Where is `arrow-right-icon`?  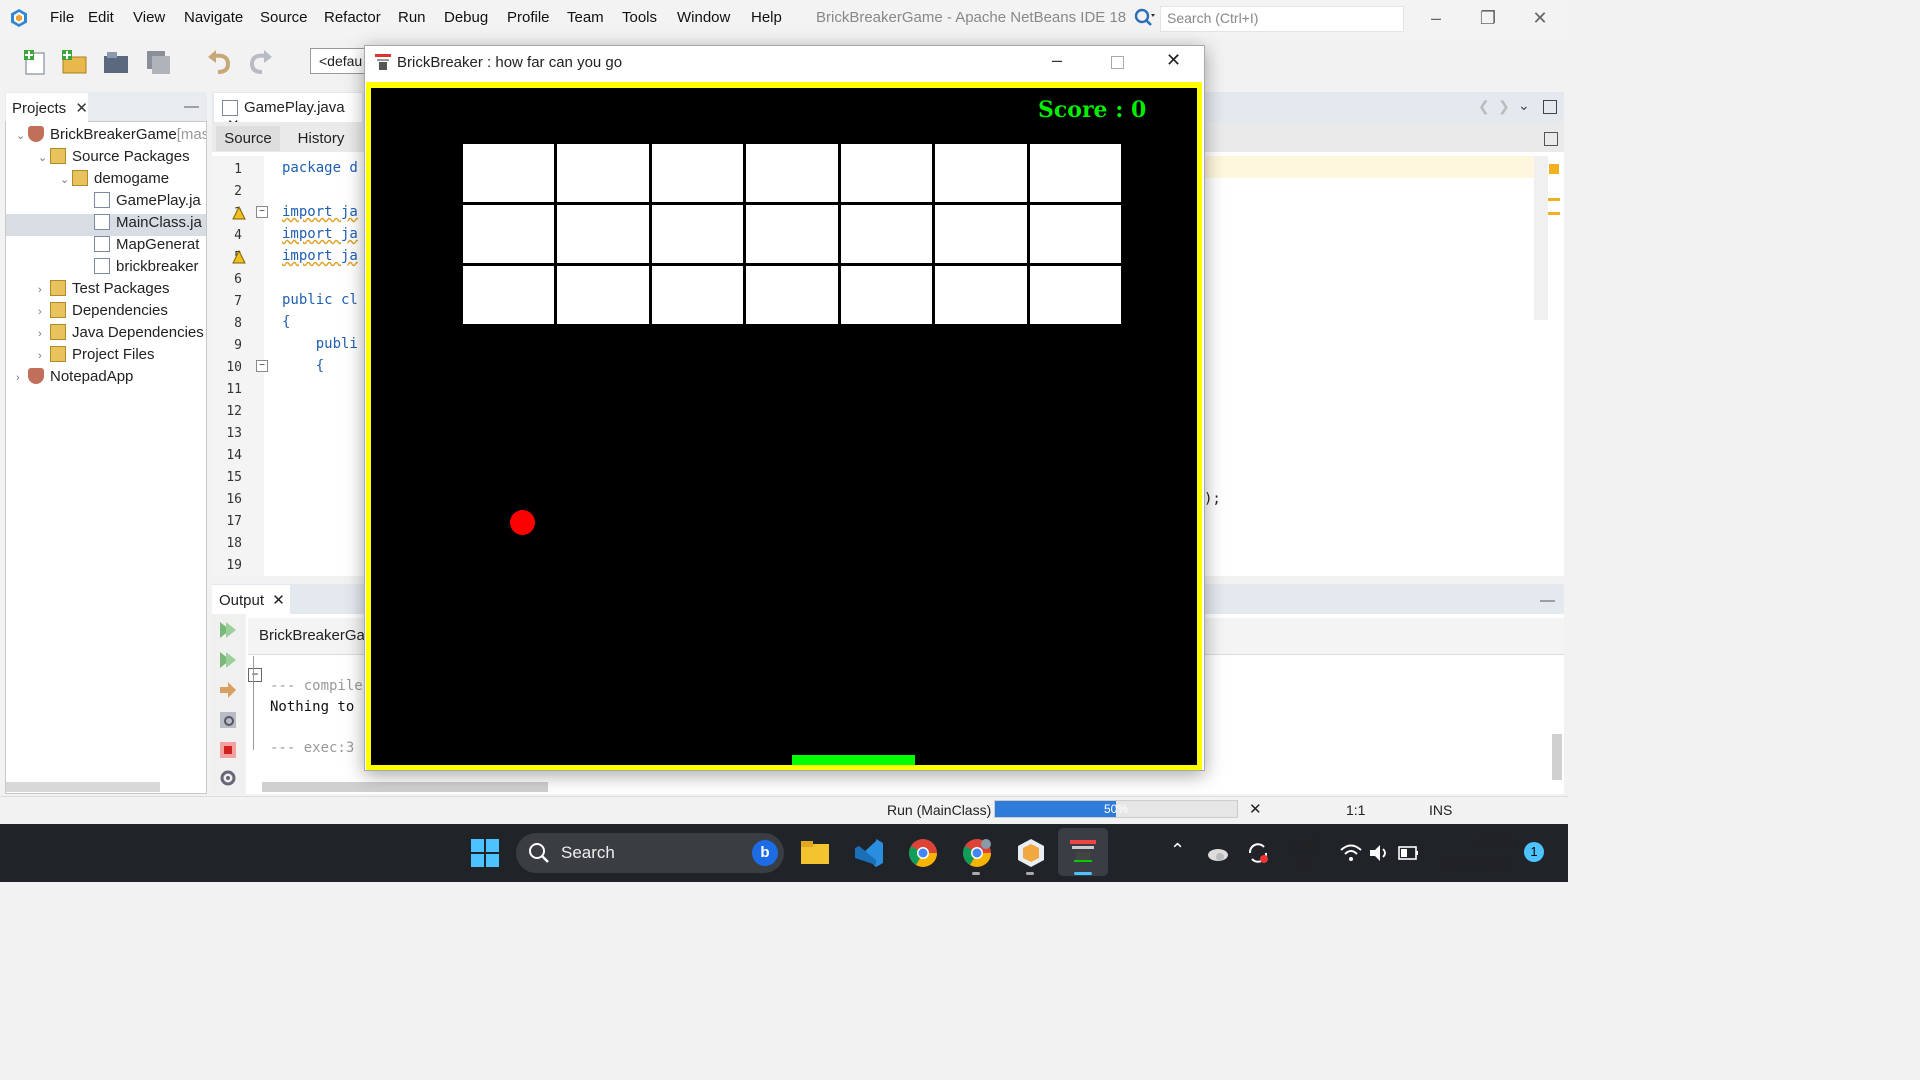 arrow-right-icon is located at coordinates (228, 690).